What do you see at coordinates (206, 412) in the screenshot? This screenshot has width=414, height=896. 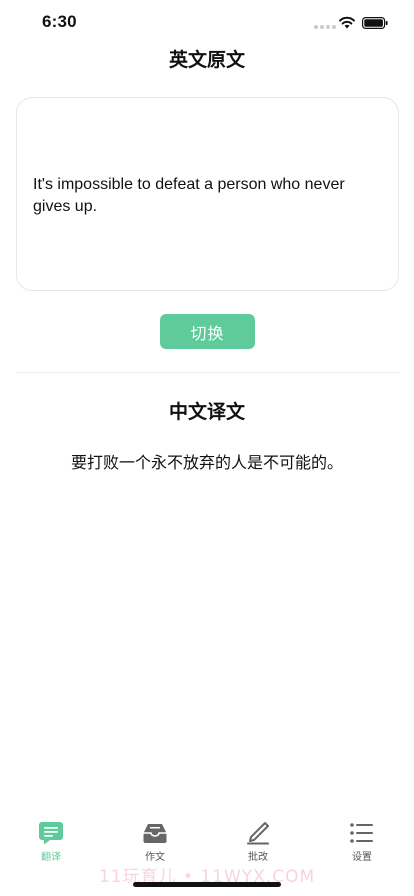 I see `translation-title: 中文译文` at bounding box center [206, 412].